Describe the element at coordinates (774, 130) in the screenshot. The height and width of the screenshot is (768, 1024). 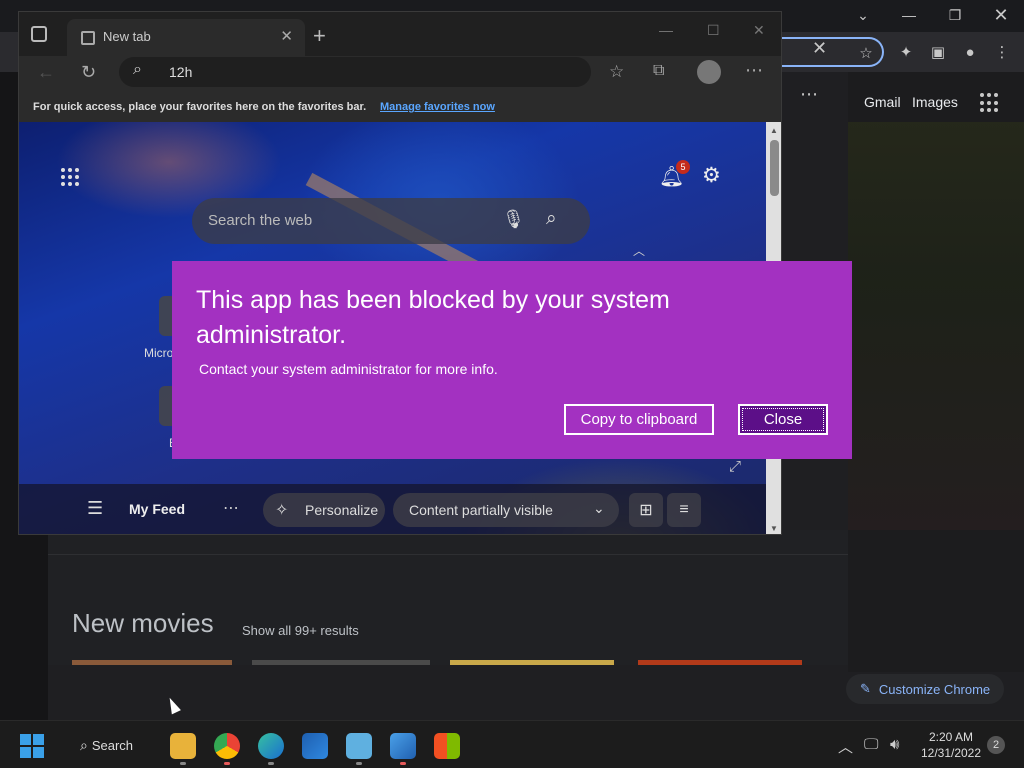
I see `scroll-up-arrow-icon: ▲` at that location.